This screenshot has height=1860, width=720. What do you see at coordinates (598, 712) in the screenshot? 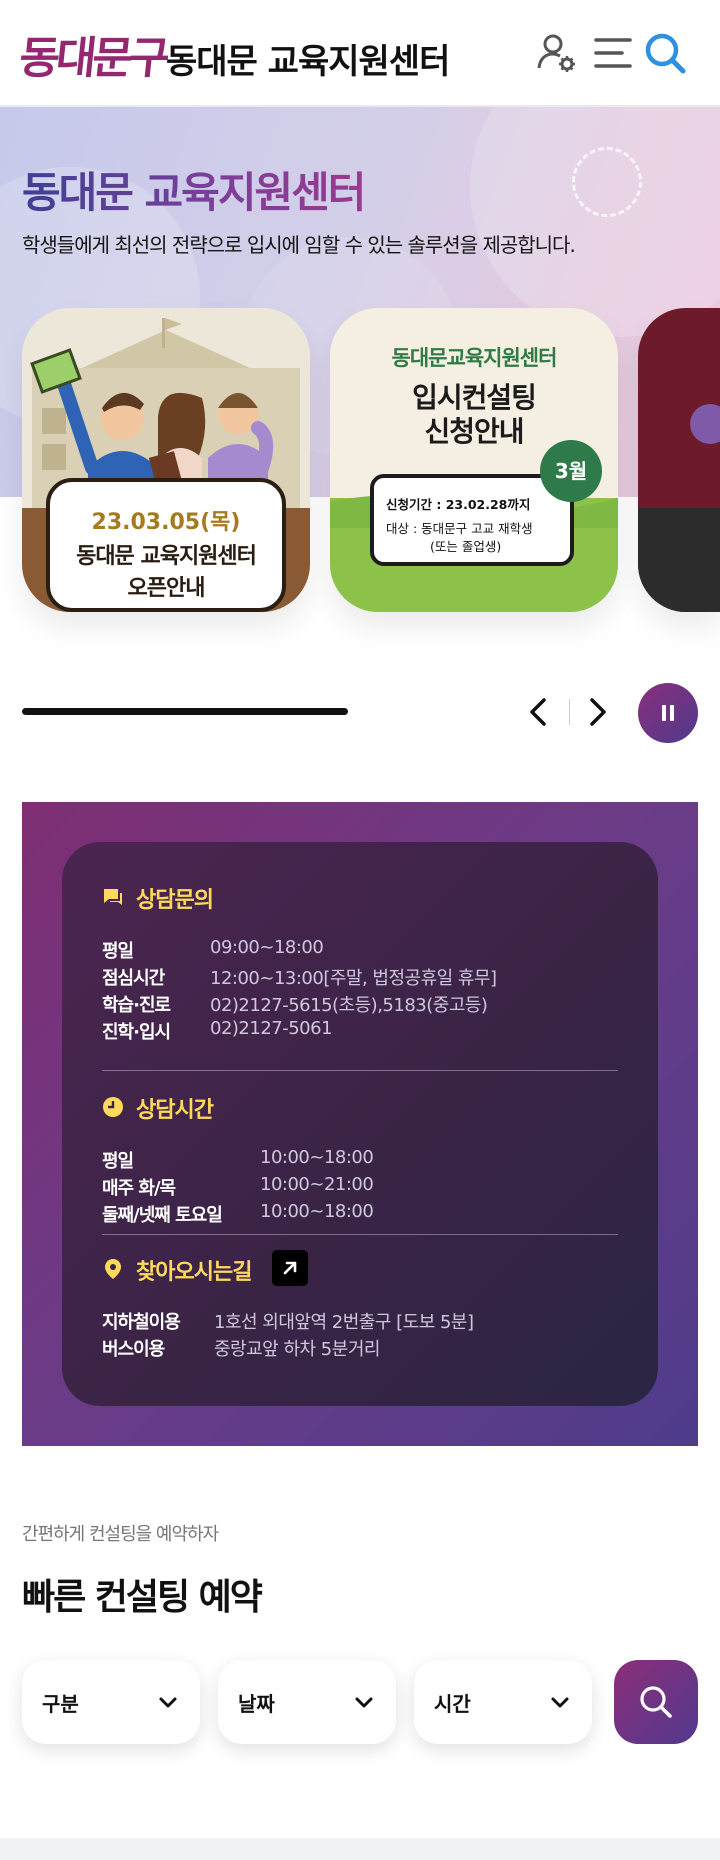
I see `chevron-right-icon` at bounding box center [598, 712].